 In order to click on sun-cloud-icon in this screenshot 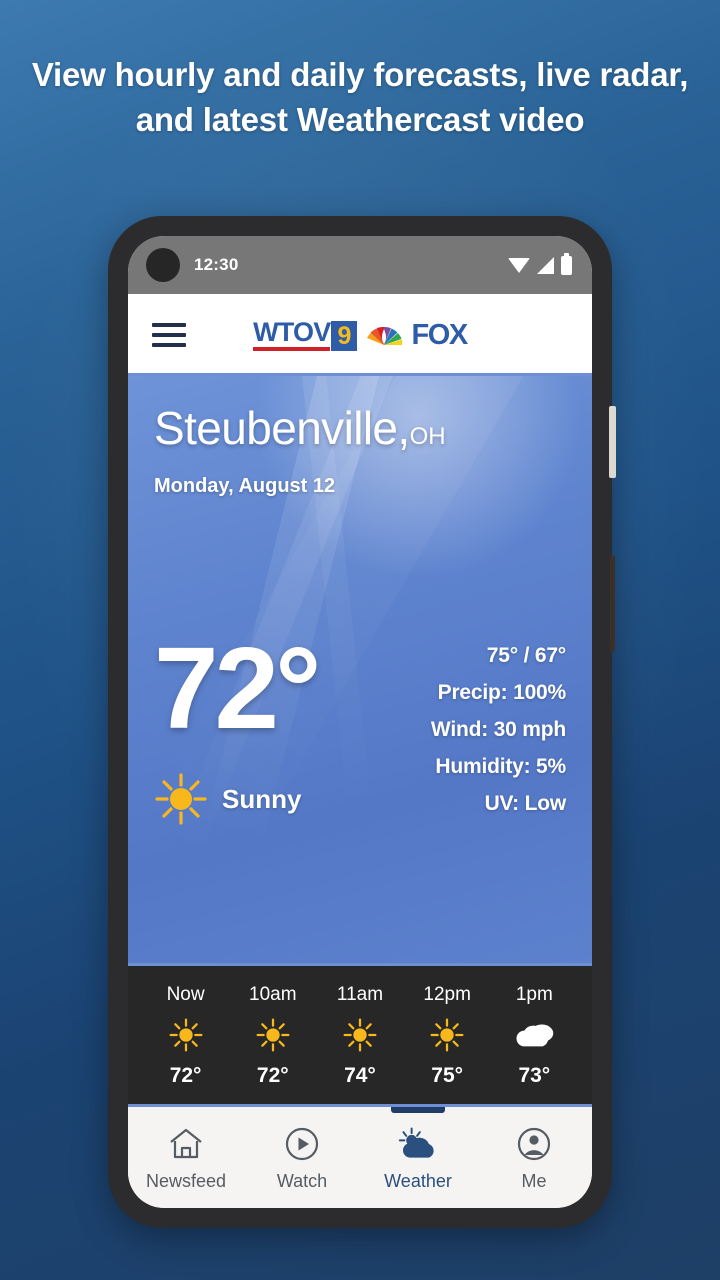, I will do `click(418, 1144)`.